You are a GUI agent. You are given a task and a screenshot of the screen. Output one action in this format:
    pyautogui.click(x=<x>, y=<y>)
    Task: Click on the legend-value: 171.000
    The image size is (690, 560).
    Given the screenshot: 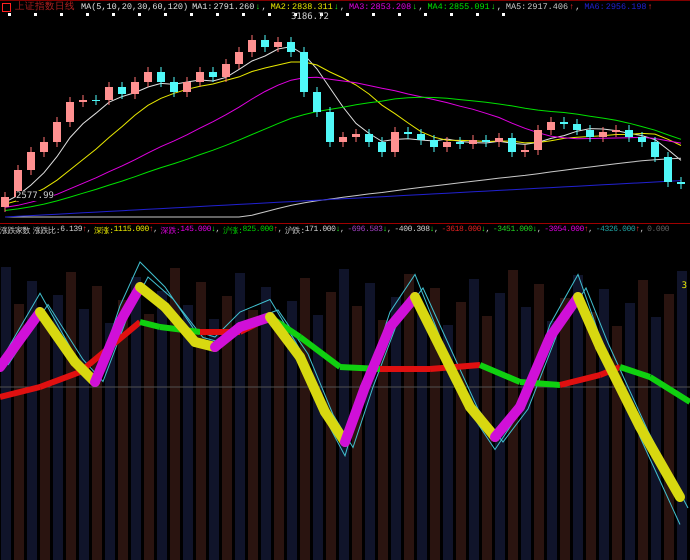 What is the action you would take?
    pyautogui.click(x=320, y=230)
    